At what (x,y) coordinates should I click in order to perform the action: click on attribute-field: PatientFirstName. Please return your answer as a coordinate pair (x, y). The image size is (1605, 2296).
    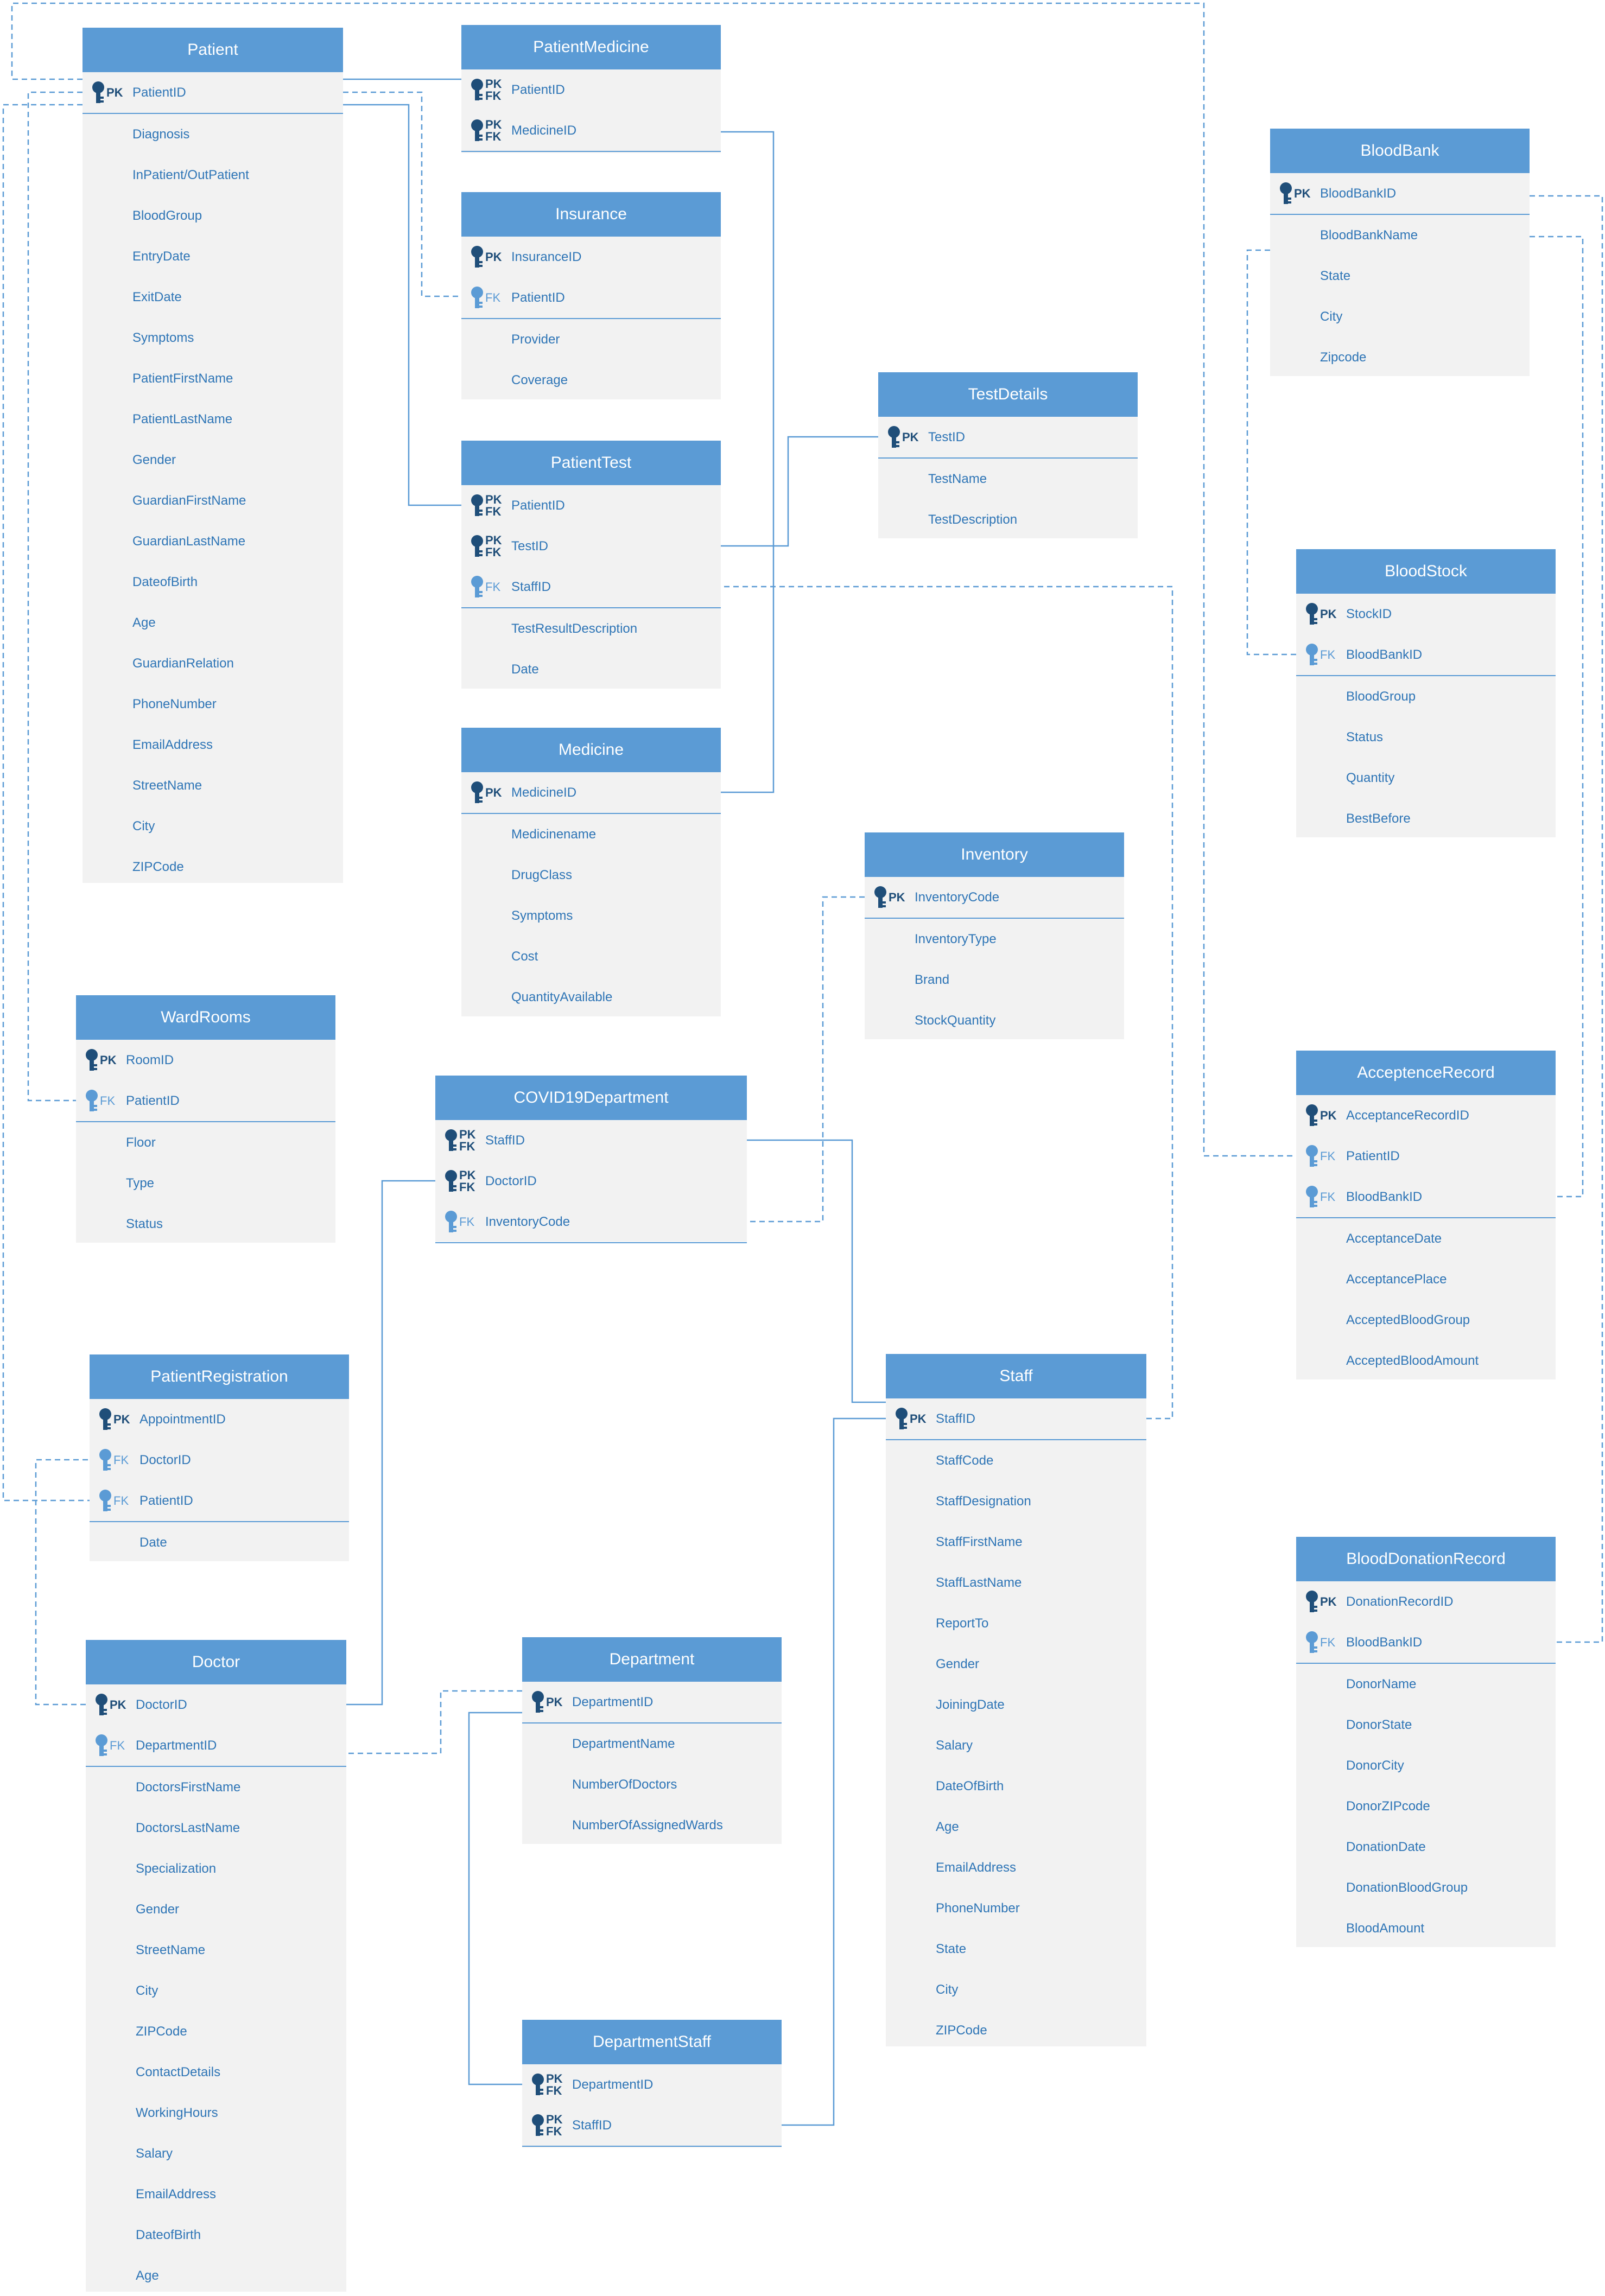
    Looking at the image, I should click on (213, 378).